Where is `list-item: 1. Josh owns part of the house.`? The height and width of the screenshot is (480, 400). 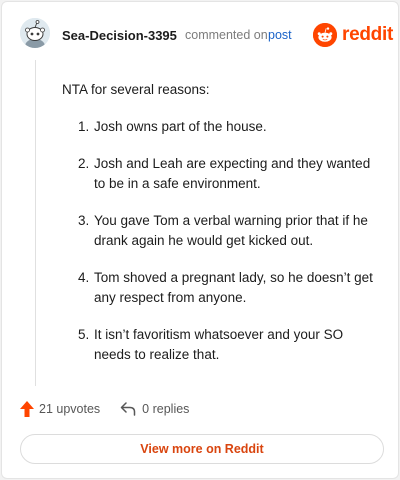 list-item: 1. Josh owns part of the house. is located at coordinates (222, 127).